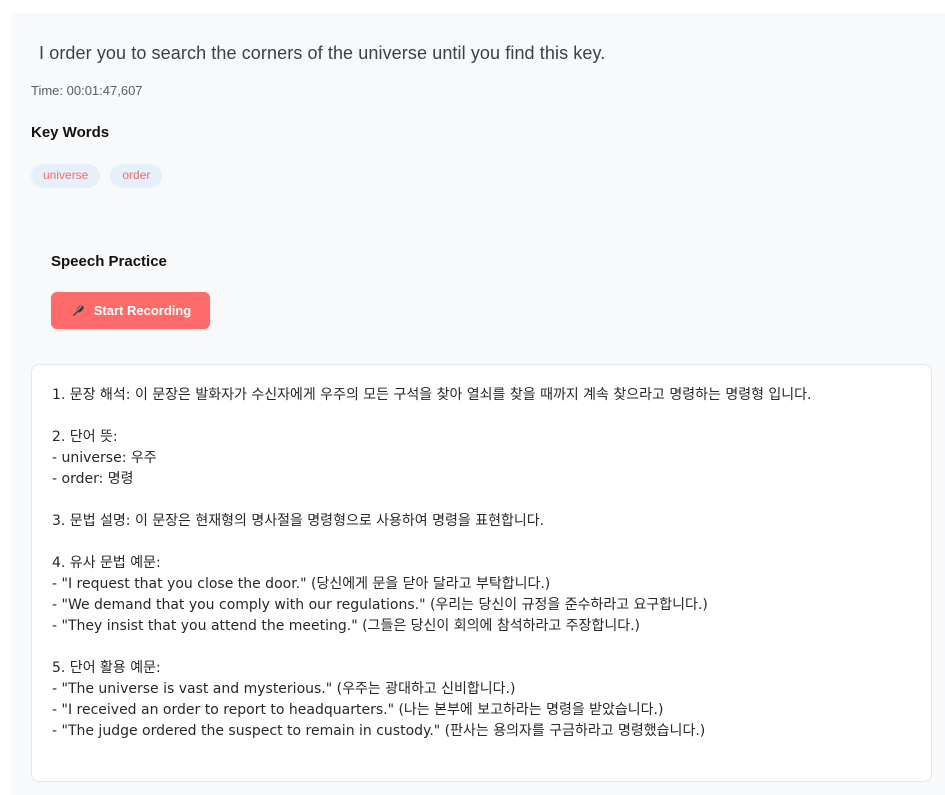  I want to click on start-recording-button: Start Recording, so click(130, 310).